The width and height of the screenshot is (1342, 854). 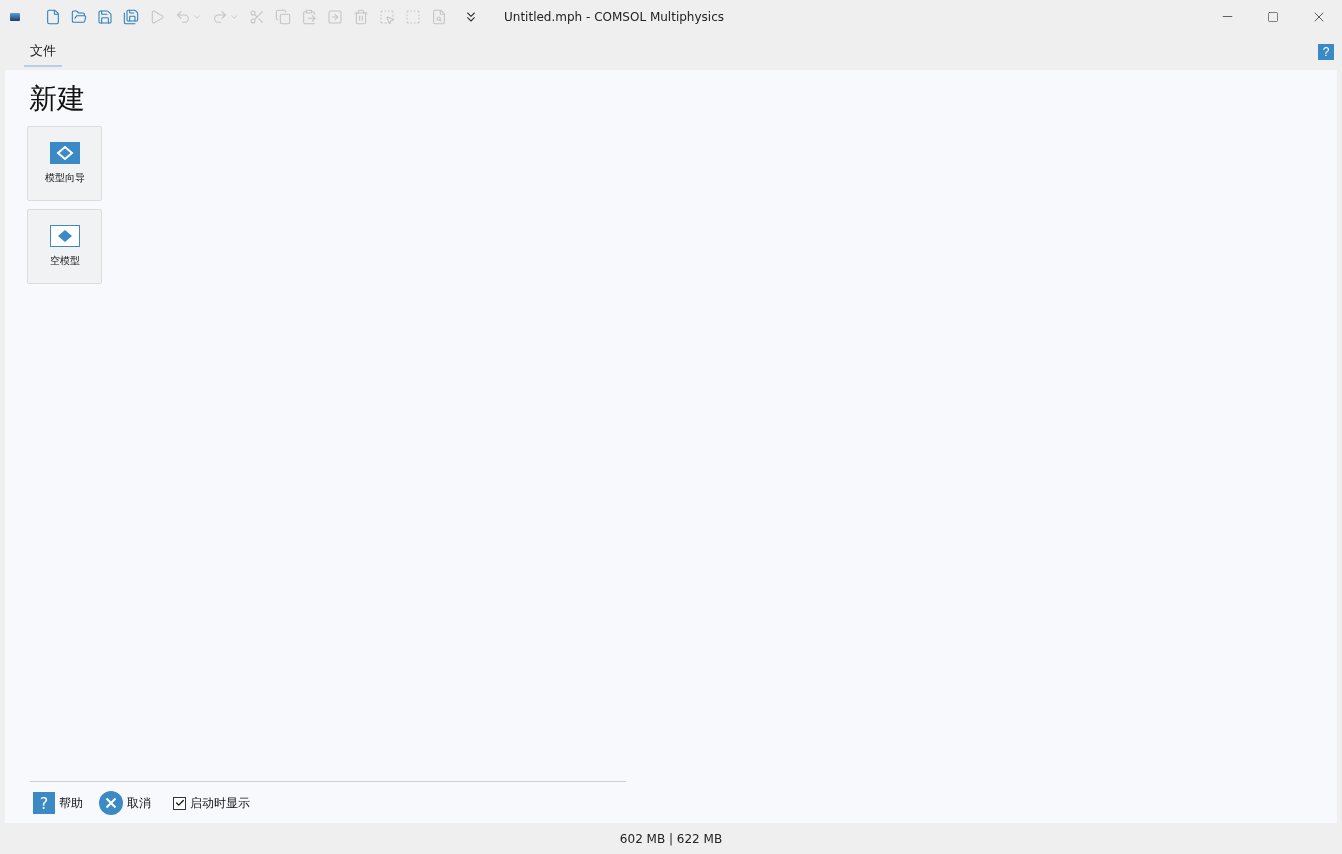 What do you see at coordinates (43, 51) in the screenshot?
I see `menu-tab: 文件` at bounding box center [43, 51].